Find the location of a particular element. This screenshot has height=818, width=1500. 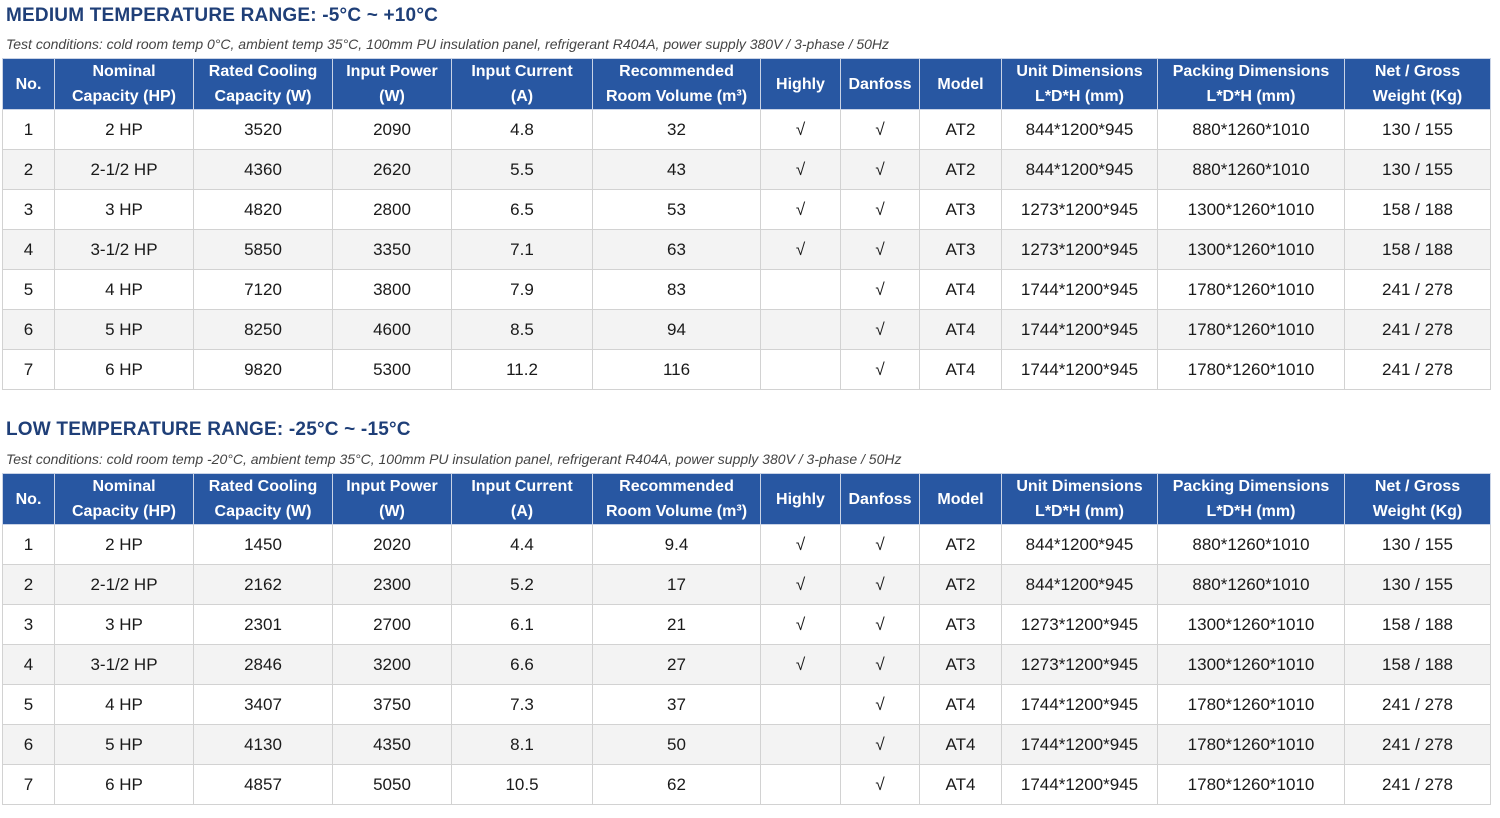

col-nominal-capacity-cell: 6 HP is located at coordinates (124, 369).